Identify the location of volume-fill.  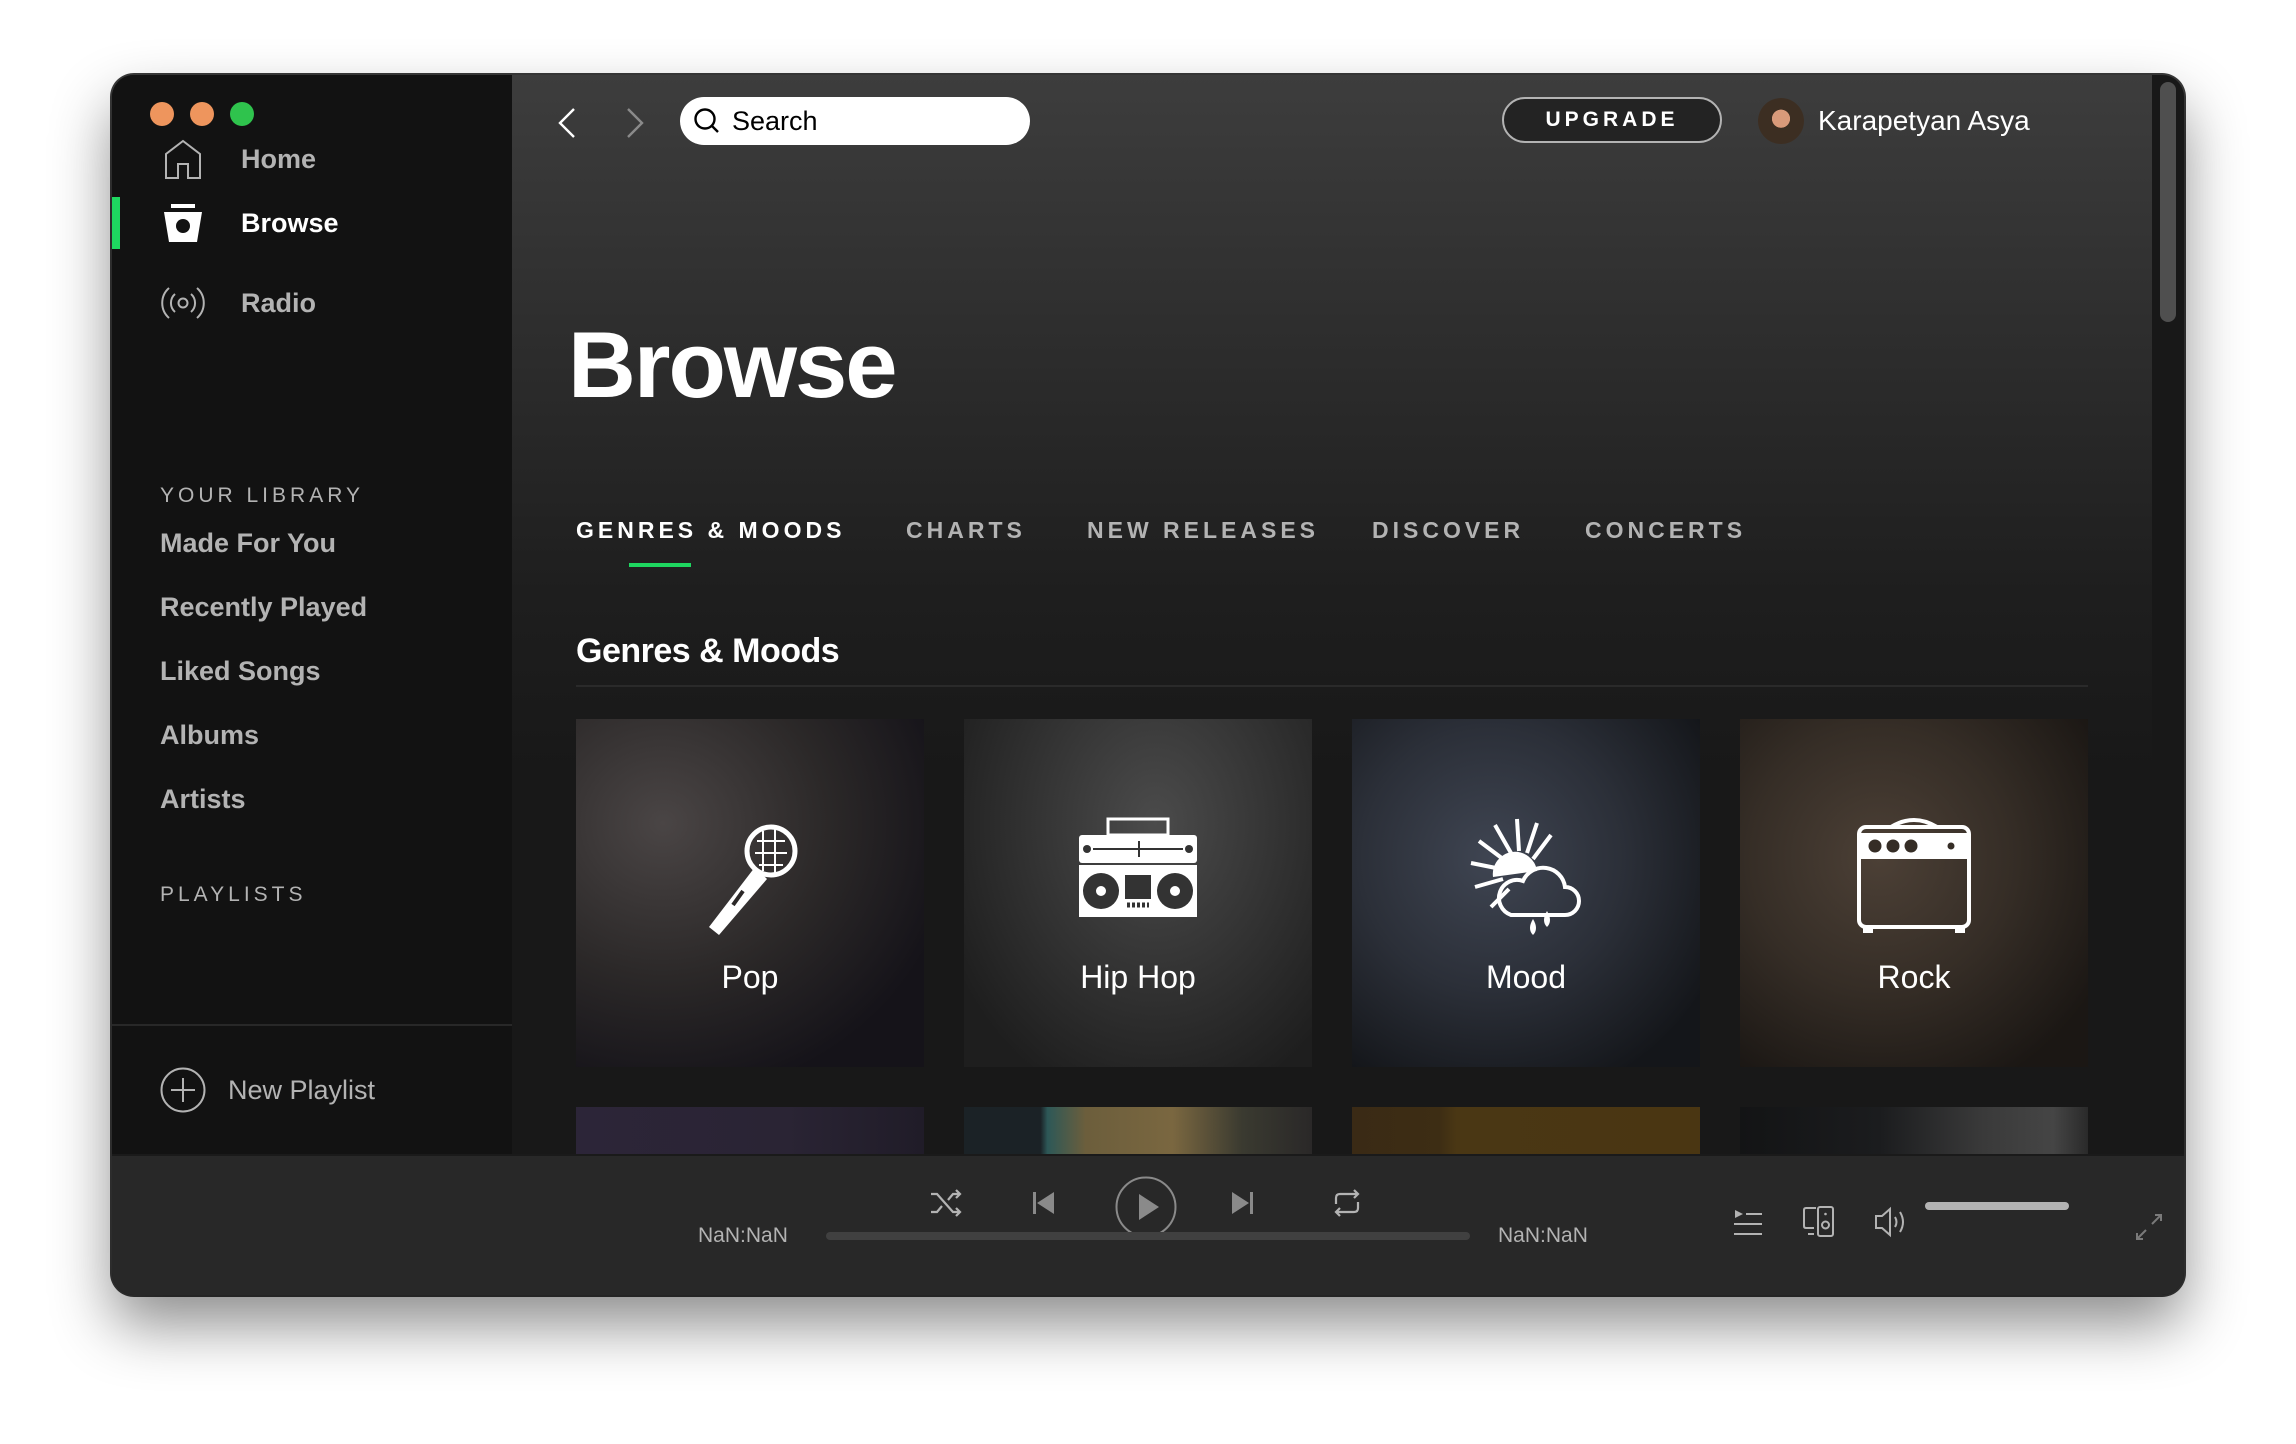
(1997, 1206).